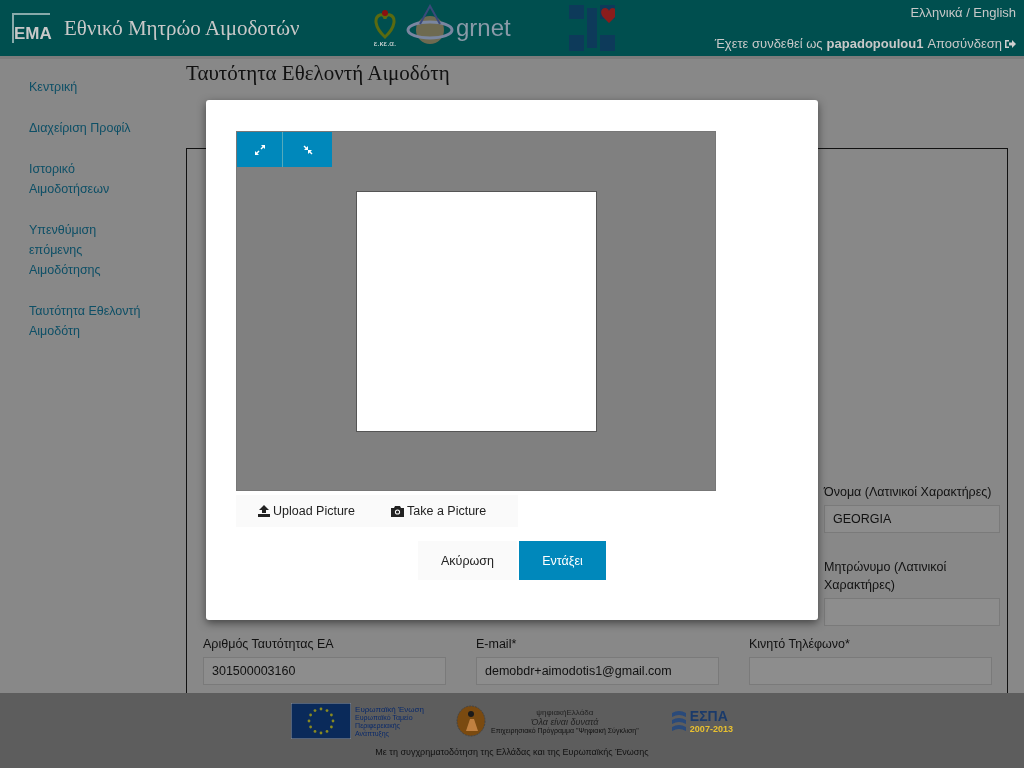 The width and height of the screenshot is (1024, 768). What do you see at coordinates (678, 721) in the screenshot?
I see `wave-logo-icon` at bounding box center [678, 721].